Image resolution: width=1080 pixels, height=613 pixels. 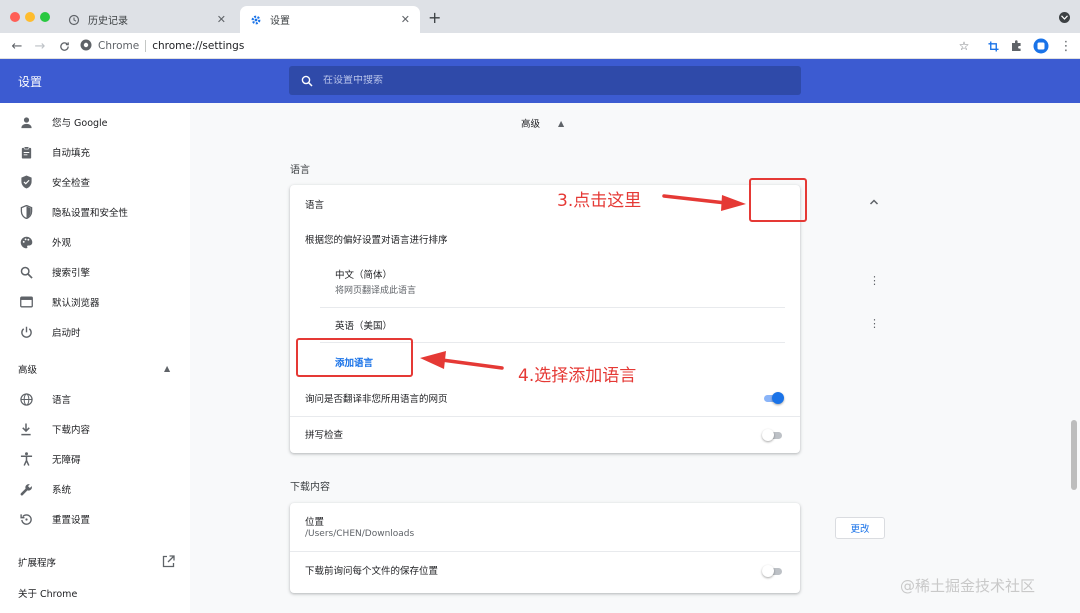 What do you see at coordinates (324, 435) in the screenshot?
I see `spell-check-label: 拼写检查` at bounding box center [324, 435].